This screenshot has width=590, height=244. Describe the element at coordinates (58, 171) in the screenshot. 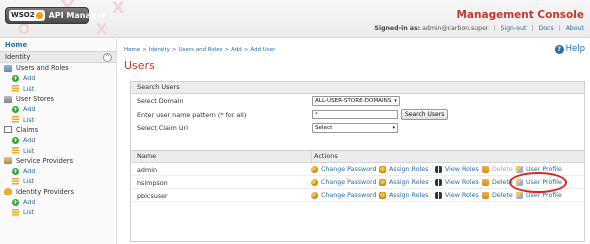

I see `sidebar-item-service-providers-add: + Add` at that location.